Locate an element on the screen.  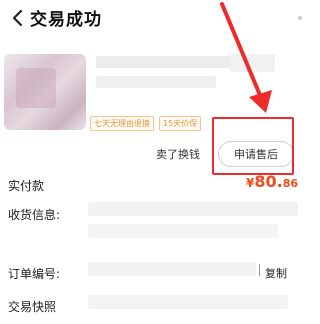
tag-price-protection: 15天价保 is located at coordinates (180, 123).